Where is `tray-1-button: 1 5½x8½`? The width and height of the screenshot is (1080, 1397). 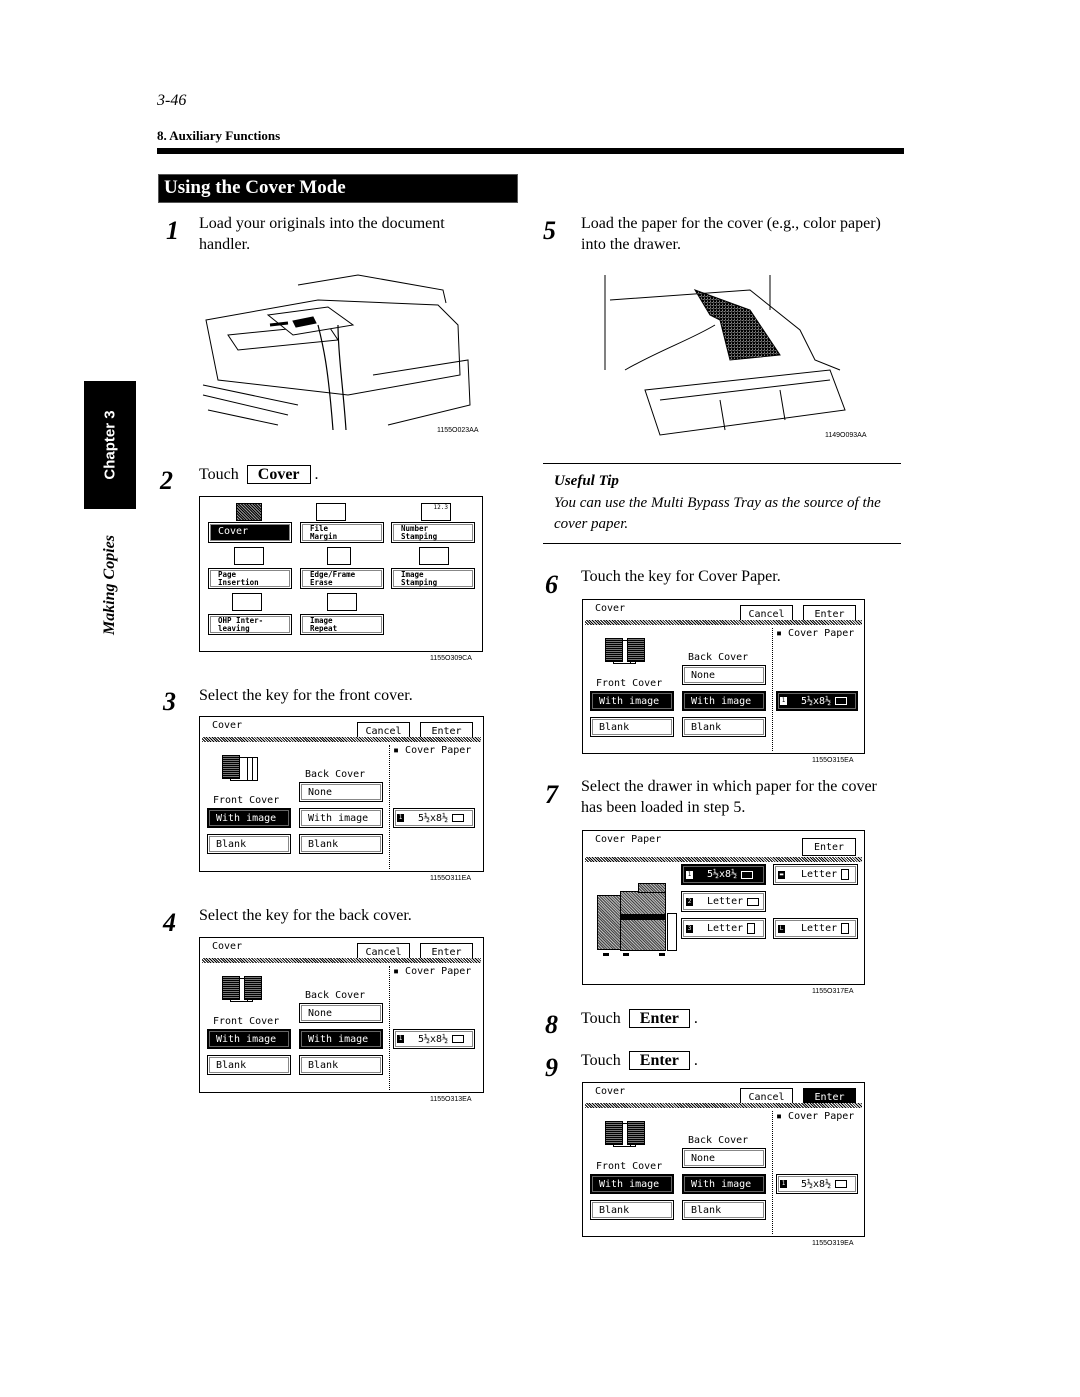
tray-1-button: 1 5½x8½ is located at coordinates (723, 874).